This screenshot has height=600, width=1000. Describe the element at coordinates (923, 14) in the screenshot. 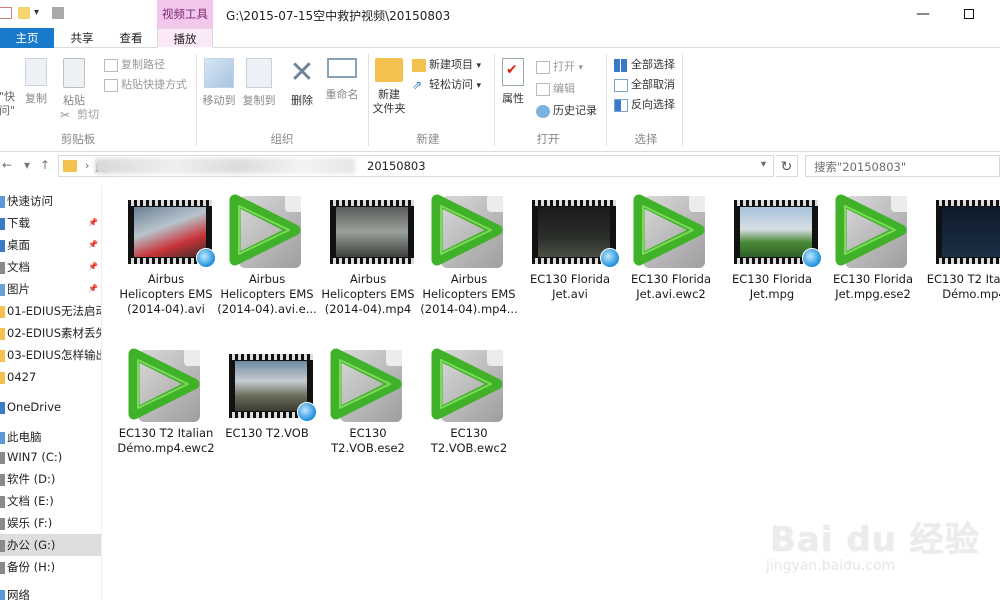

I see `minimize-button: —` at that location.